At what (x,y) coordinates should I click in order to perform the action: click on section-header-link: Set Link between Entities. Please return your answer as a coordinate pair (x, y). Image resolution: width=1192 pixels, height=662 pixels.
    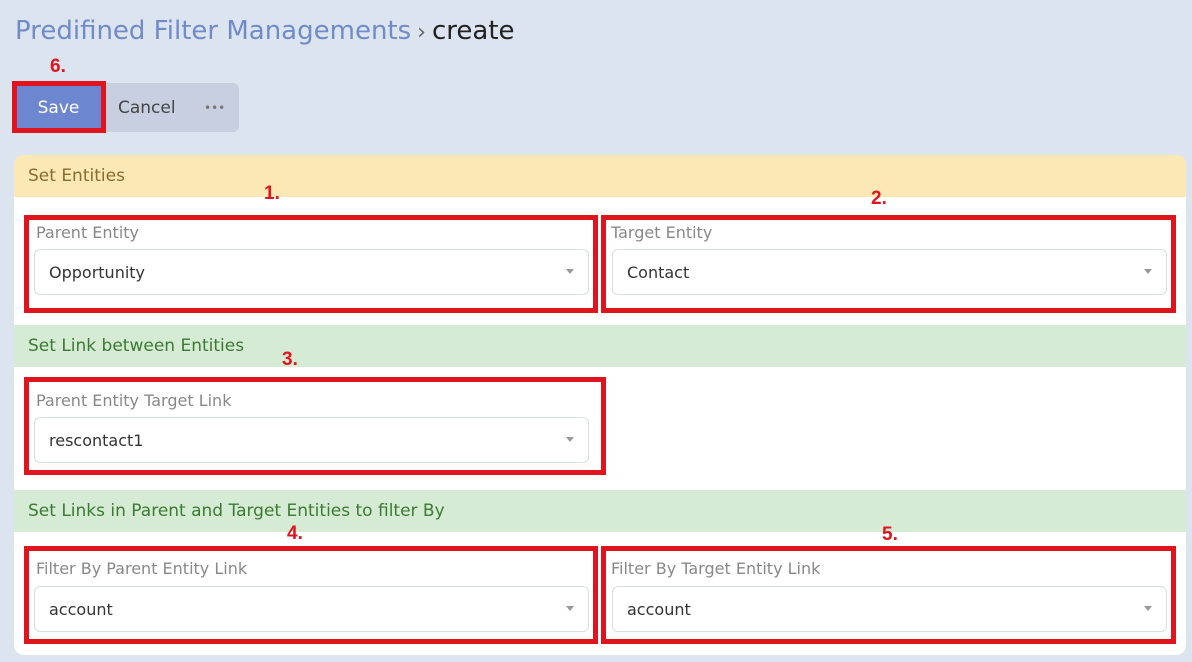
    Looking at the image, I should click on (600, 346).